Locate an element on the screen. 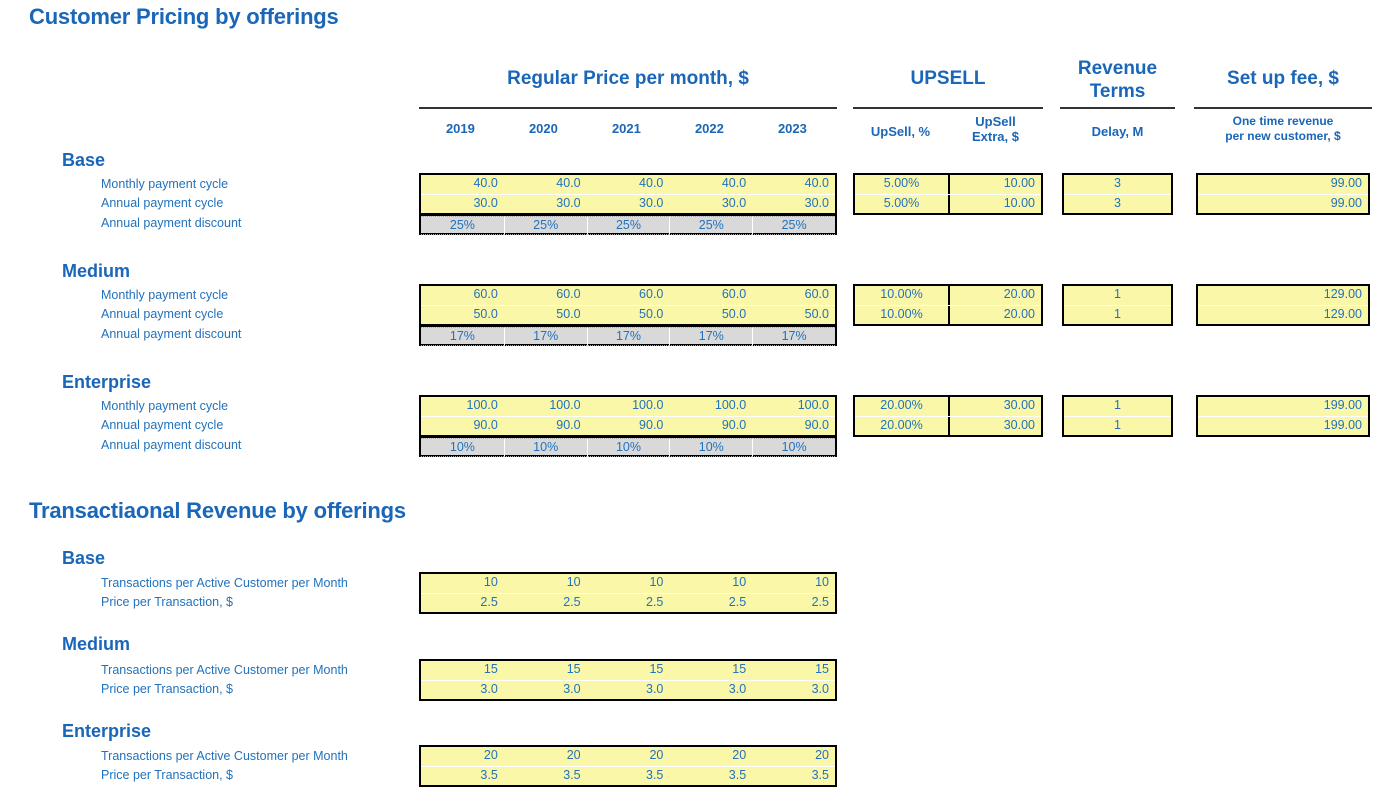 The image size is (1396, 787). cell-base-monthly-2020: 40.0 is located at coordinates (545, 184).